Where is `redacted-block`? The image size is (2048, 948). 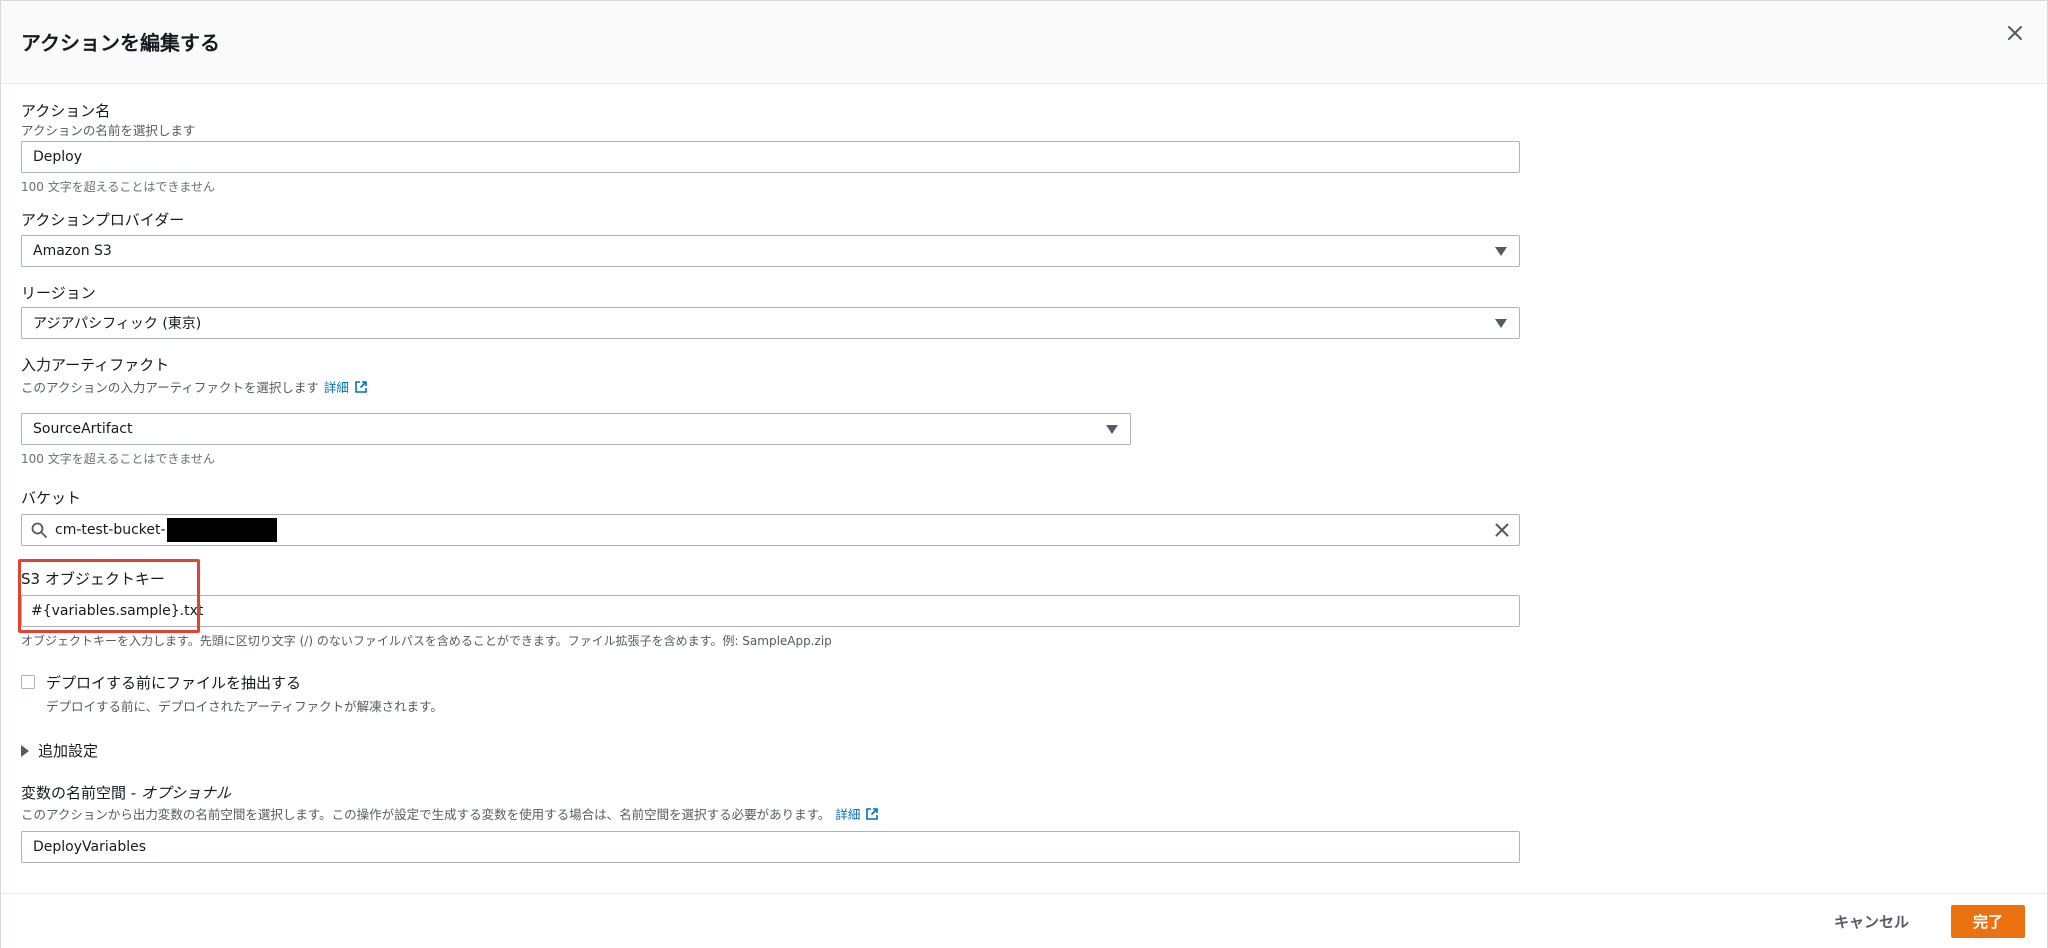 redacted-block is located at coordinates (222, 530).